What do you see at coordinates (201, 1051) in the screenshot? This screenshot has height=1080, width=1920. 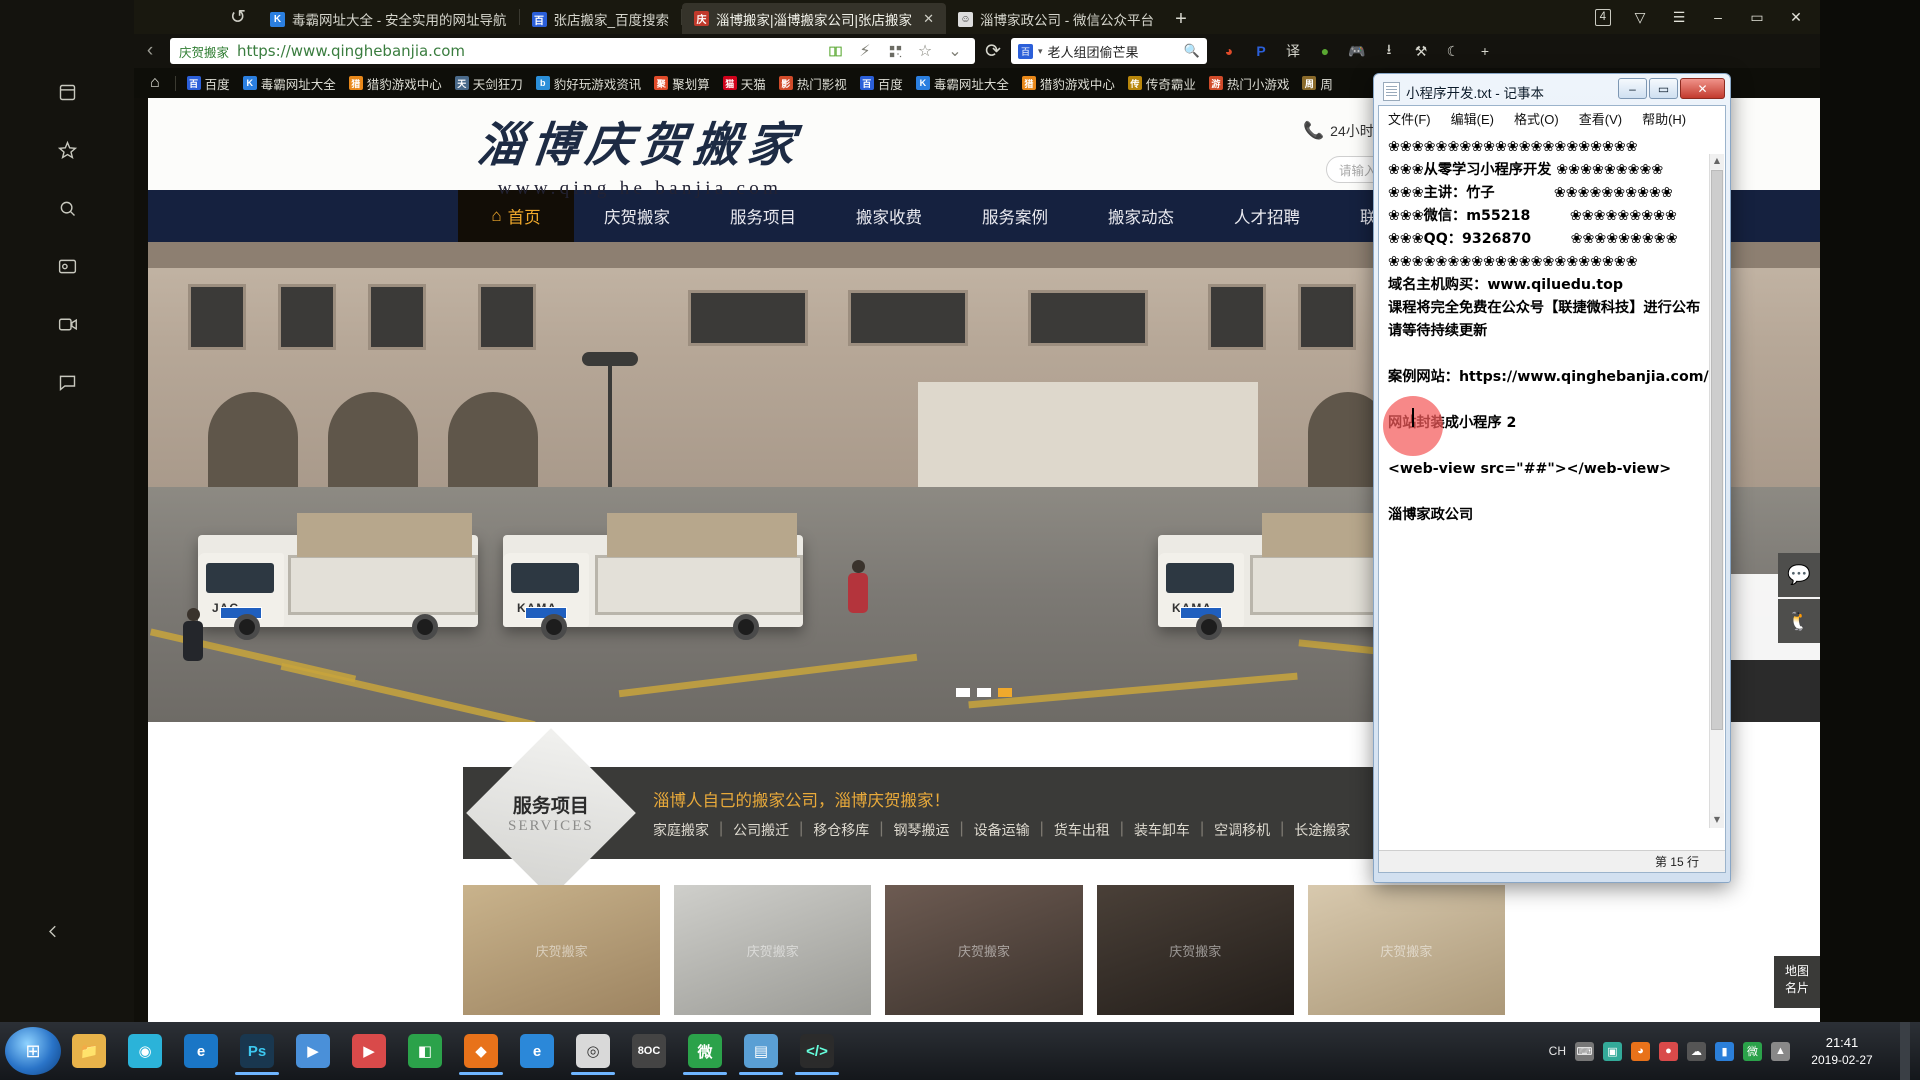 I see `taskbar-app-internet-explorer: e` at bounding box center [201, 1051].